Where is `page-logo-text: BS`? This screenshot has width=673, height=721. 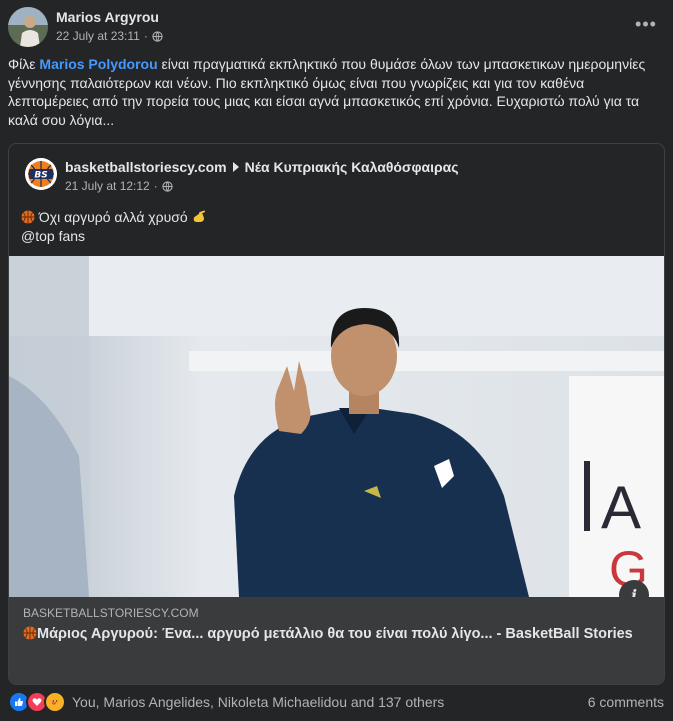
page-logo-text: BS is located at coordinates (40, 176).